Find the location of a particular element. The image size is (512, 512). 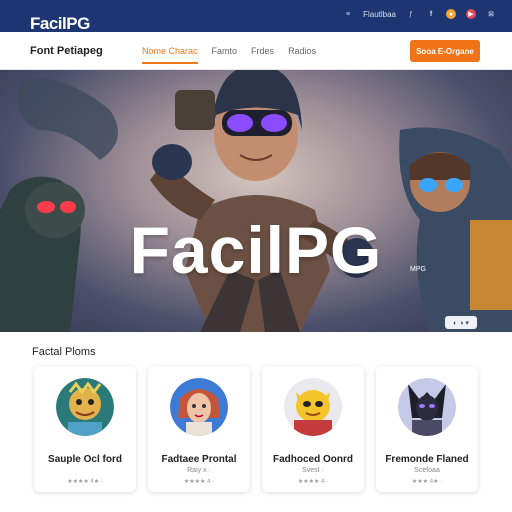

card-name: Fadtaee Prontal is located at coordinates (199, 459).